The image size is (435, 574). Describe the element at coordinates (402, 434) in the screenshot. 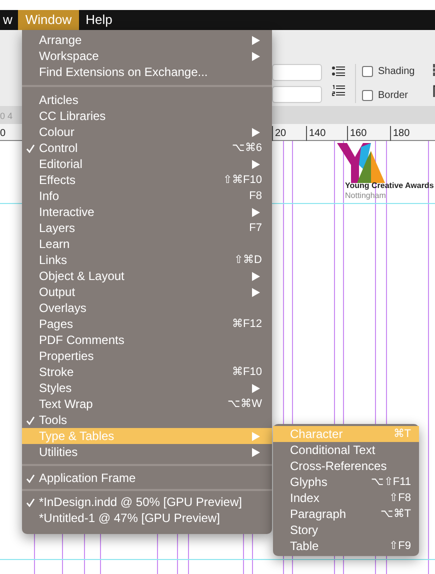

I see `shortcut: ⌘T` at that location.